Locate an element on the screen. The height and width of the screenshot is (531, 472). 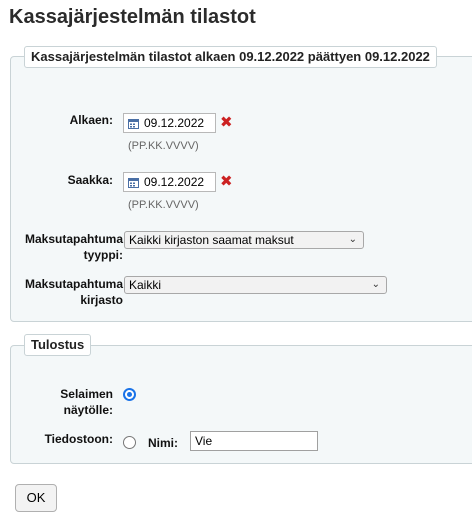
page-title: Kassajärjestelmän tilastot is located at coordinates (132, 17).